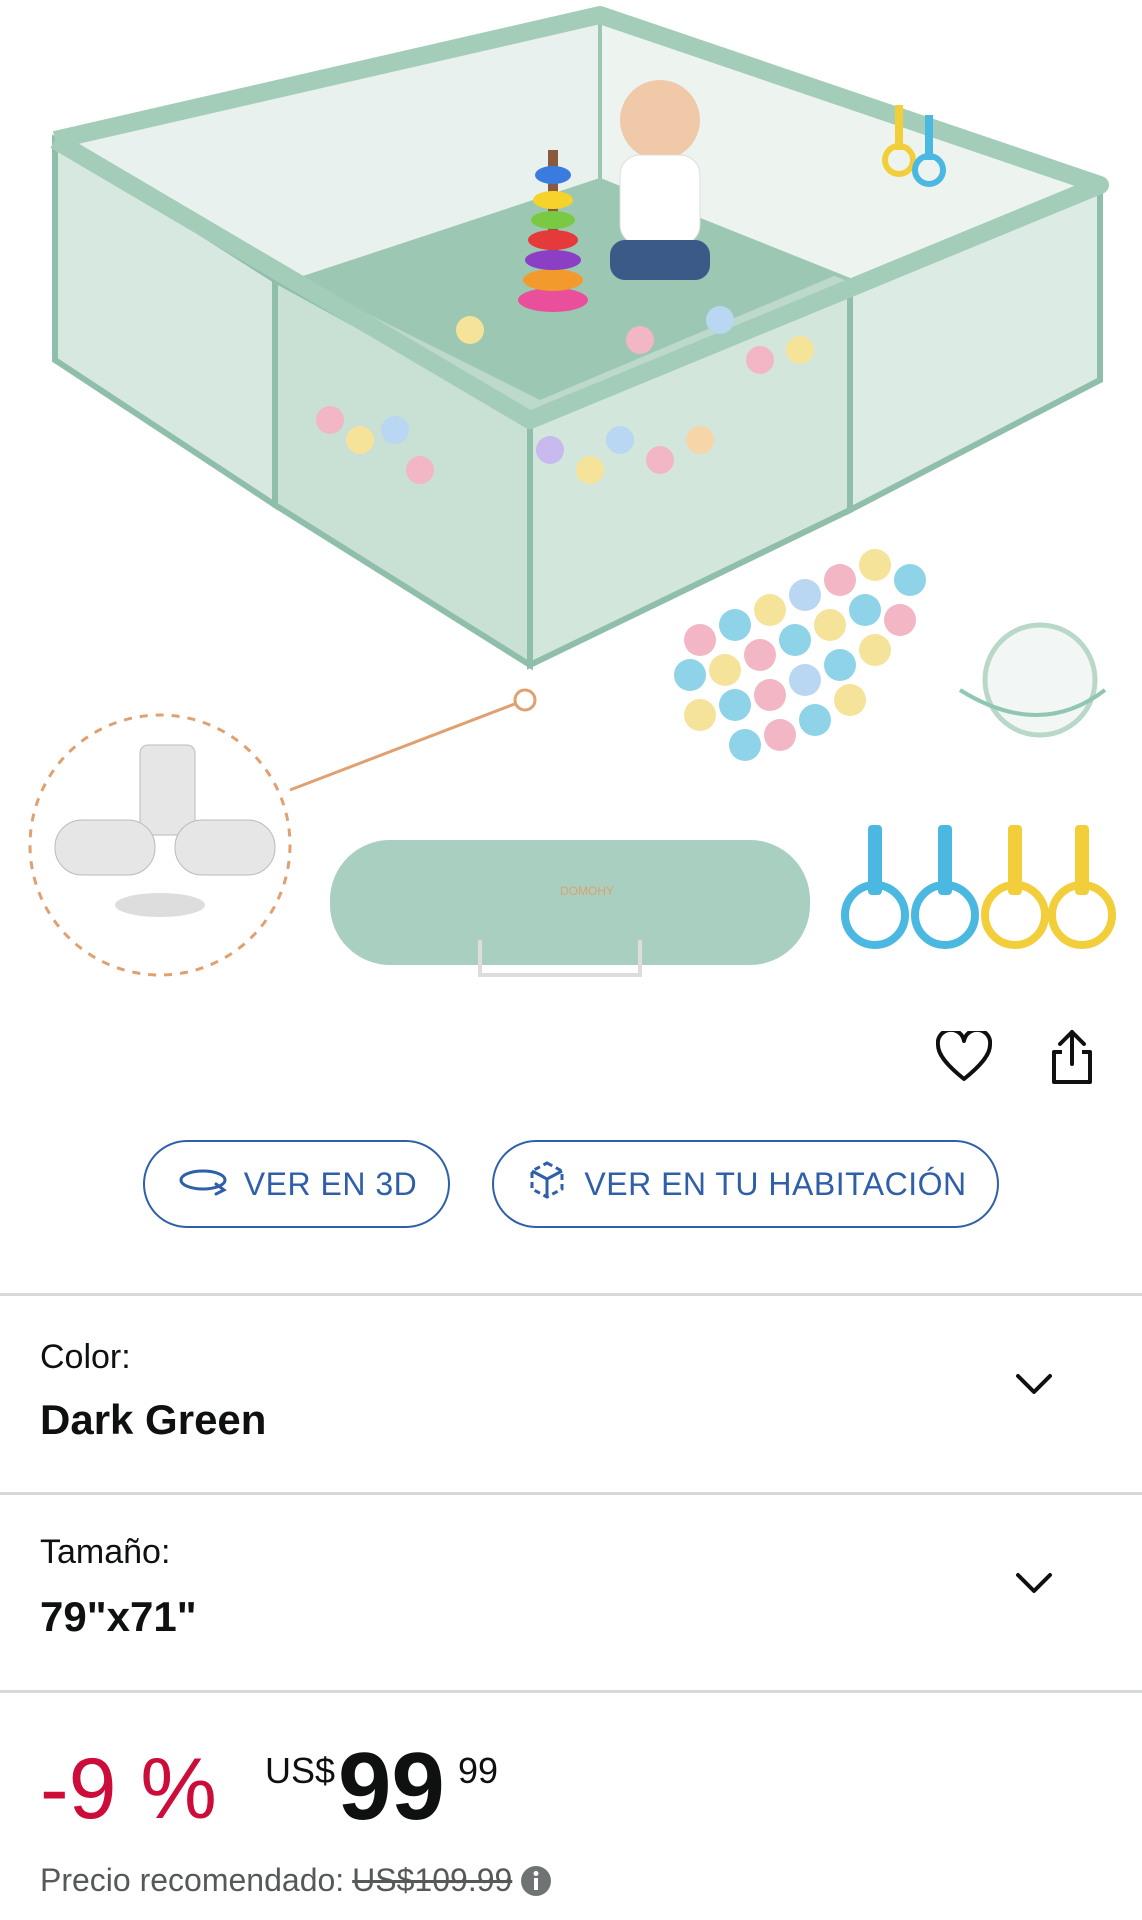 The width and height of the screenshot is (1142, 1920). What do you see at coordinates (105, 1552) in the screenshot?
I see `size-label: Tamaño:` at bounding box center [105, 1552].